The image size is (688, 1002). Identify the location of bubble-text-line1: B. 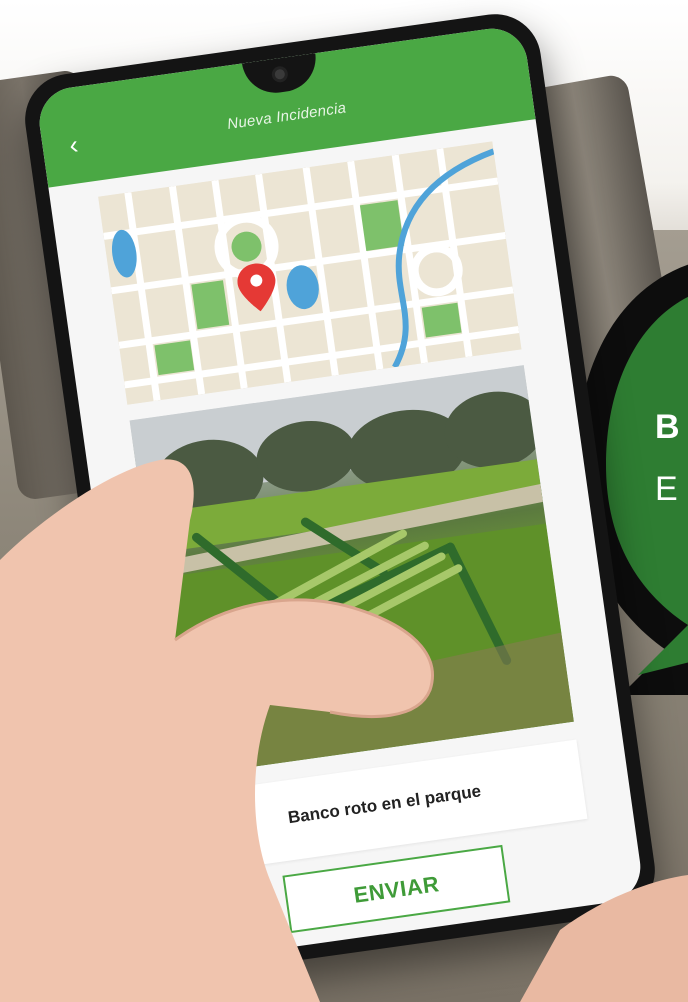
(667, 427).